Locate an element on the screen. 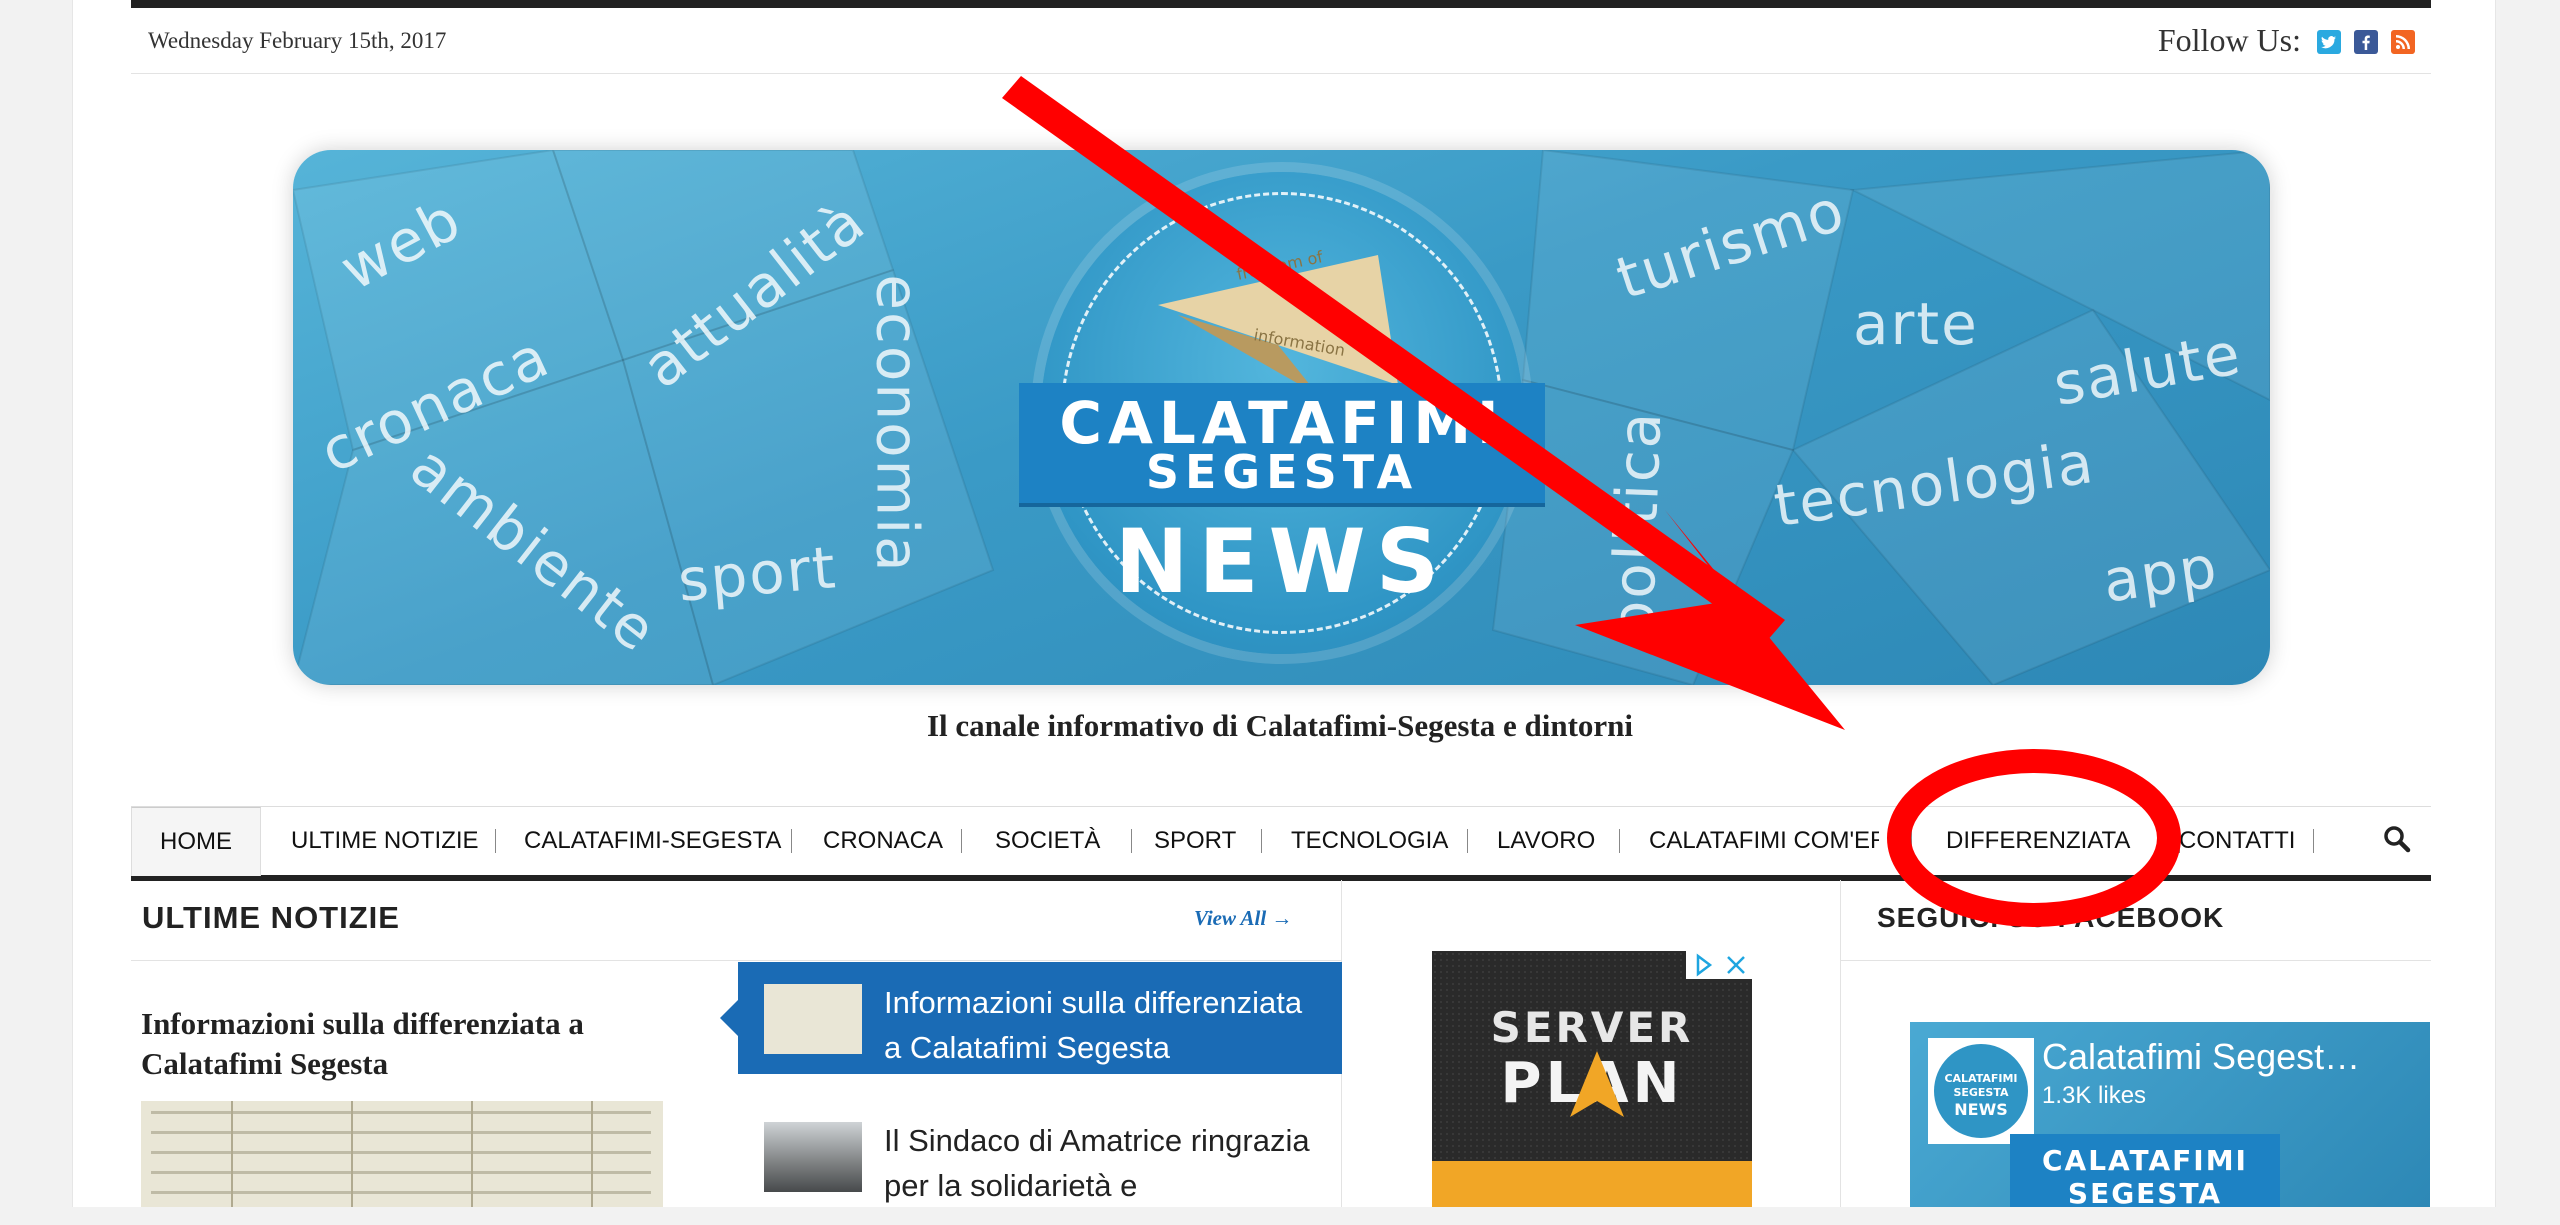  facebook-cover-banner: CALATAFIMI SEGESTA is located at coordinates (2145, 1170).